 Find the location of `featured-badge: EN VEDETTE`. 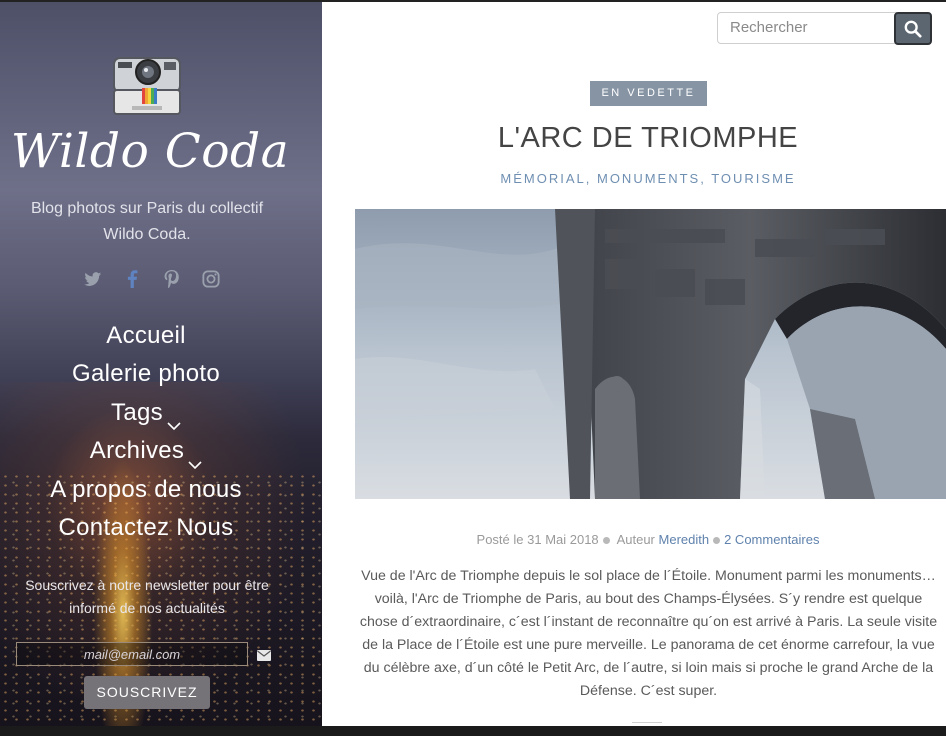

featured-badge: EN VEDETTE is located at coordinates (648, 93).